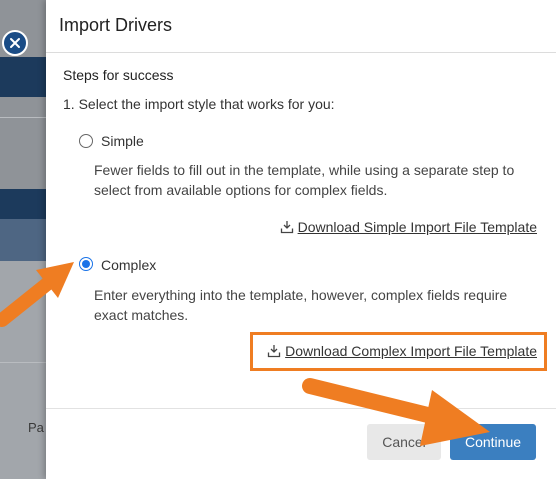 Image resolution: width=556 pixels, height=479 pixels. I want to click on simple-label: Simple, so click(122, 141).